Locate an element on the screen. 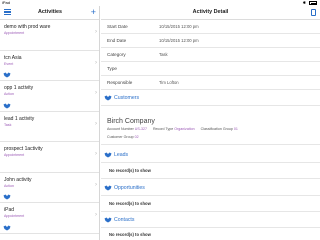 The height and width of the screenshot is (240, 320). field-label: Responsible is located at coordinates (120, 82).